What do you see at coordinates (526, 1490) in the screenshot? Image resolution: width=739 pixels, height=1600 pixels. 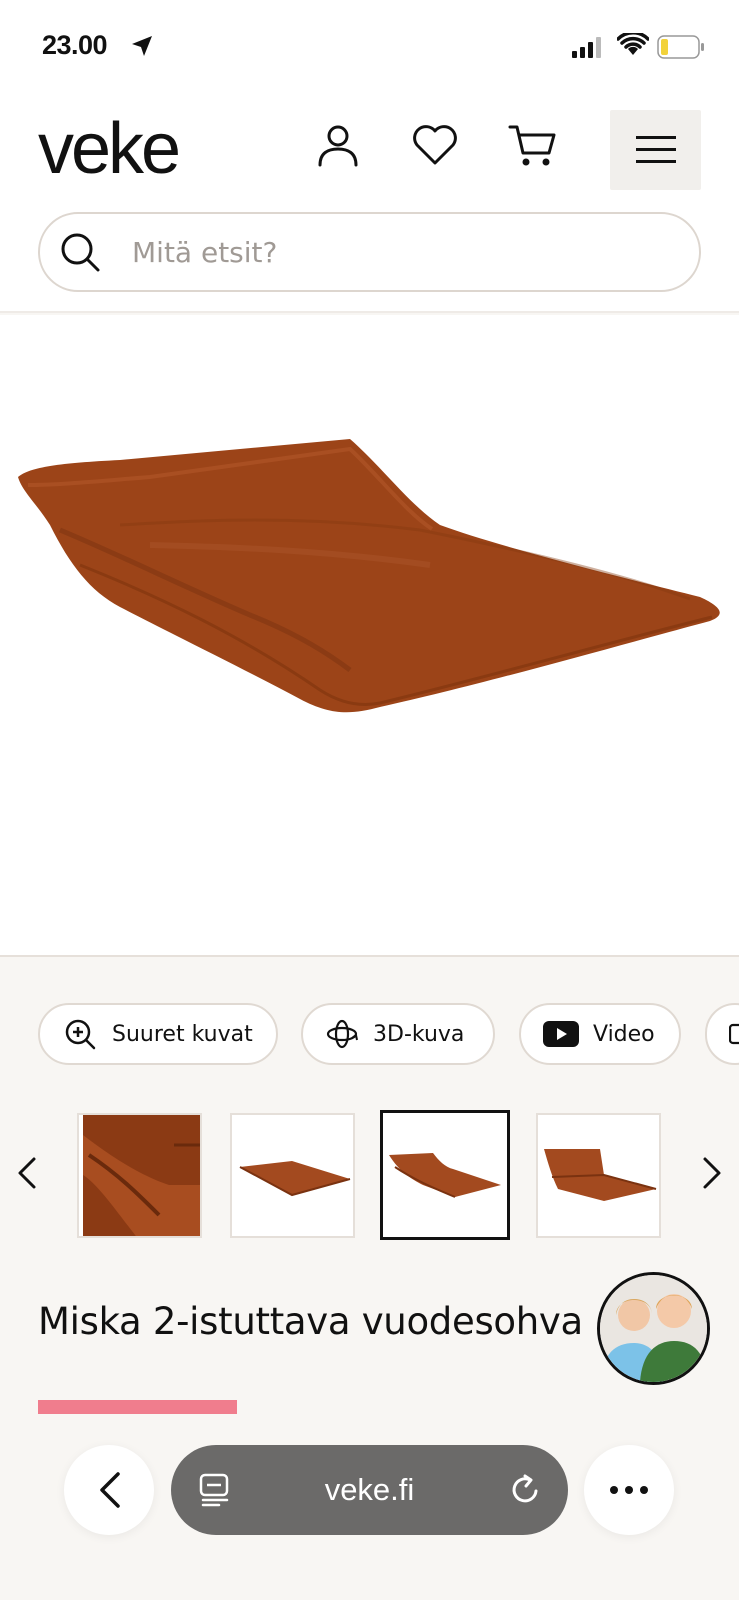 I see `reload-icon` at bounding box center [526, 1490].